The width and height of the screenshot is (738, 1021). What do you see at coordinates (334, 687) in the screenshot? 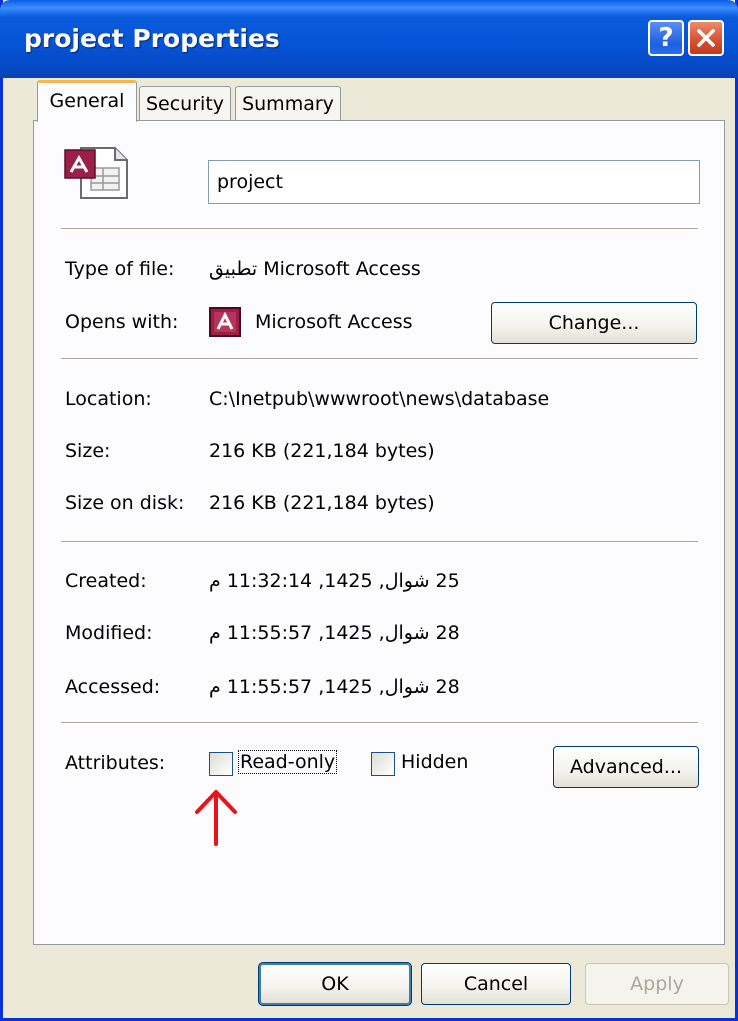
I see `accessed-value: 28 شوال, 1425, 11:55:57 م` at bounding box center [334, 687].